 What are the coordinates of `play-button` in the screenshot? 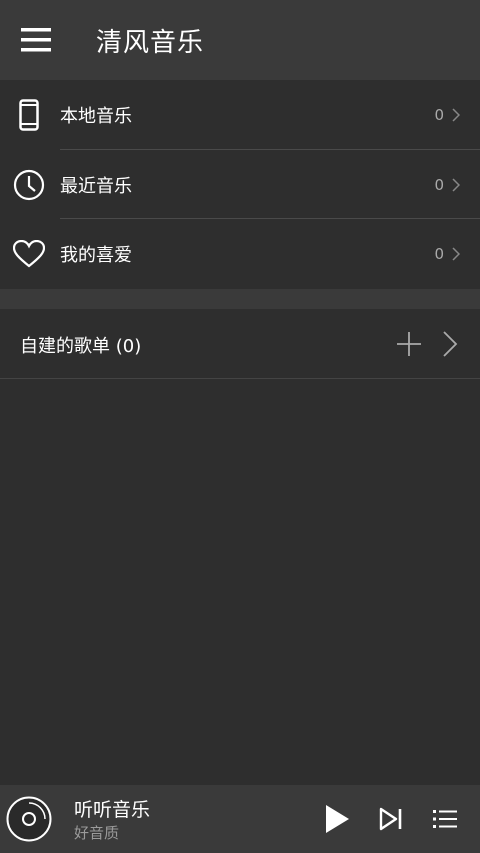 It's located at (337, 819).